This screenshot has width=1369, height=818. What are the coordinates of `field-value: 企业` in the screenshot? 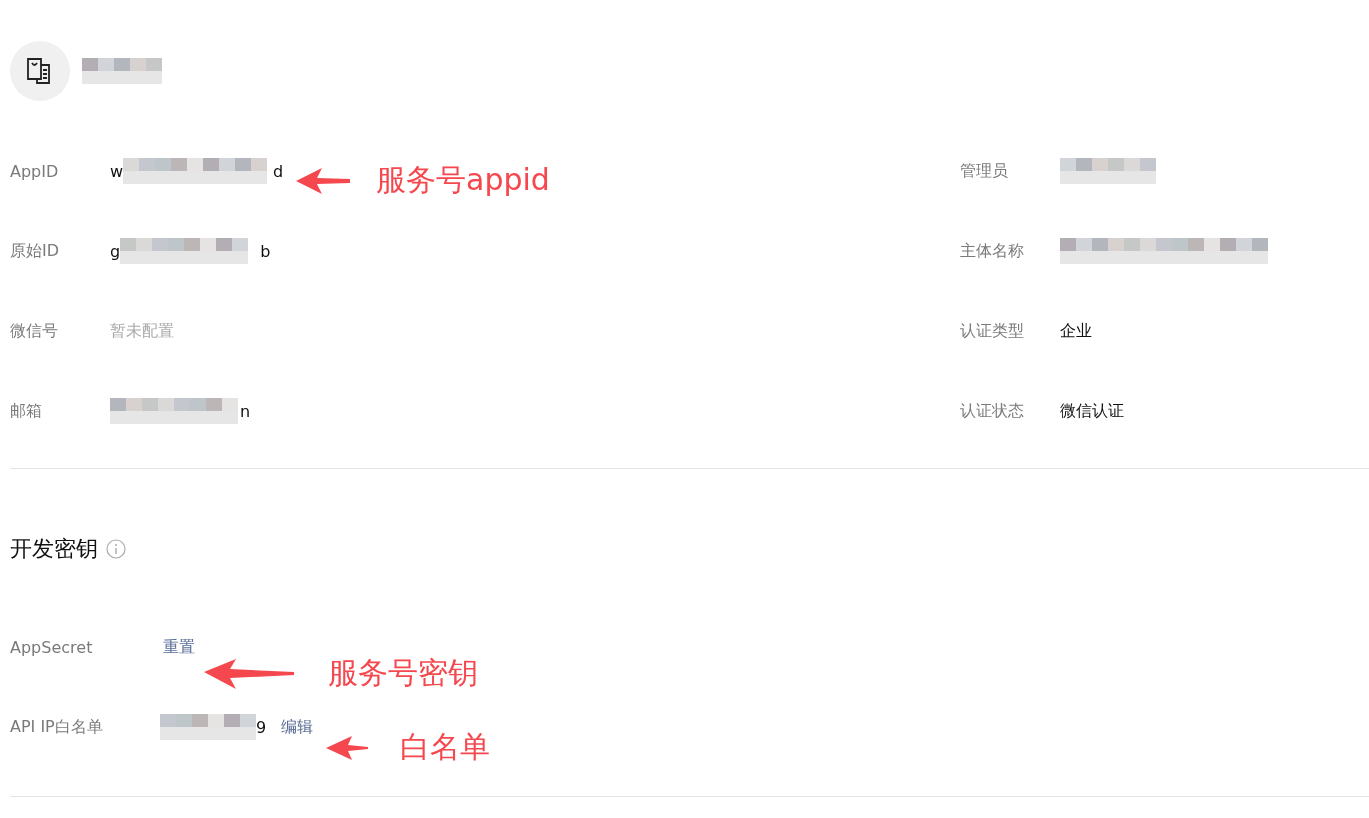 It's located at (1076, 331).